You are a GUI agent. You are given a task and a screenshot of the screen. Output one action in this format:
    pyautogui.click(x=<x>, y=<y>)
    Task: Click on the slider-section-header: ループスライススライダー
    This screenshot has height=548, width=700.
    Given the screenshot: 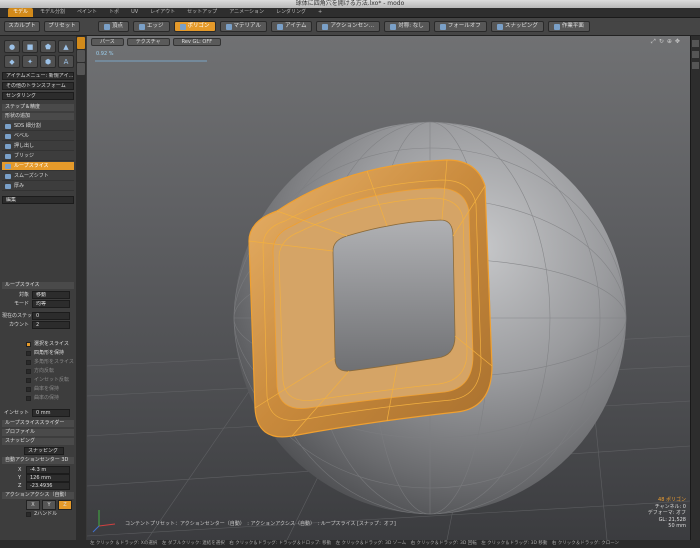 What is the action you would take?
    pyautogui.click(x=38, y=423)
    